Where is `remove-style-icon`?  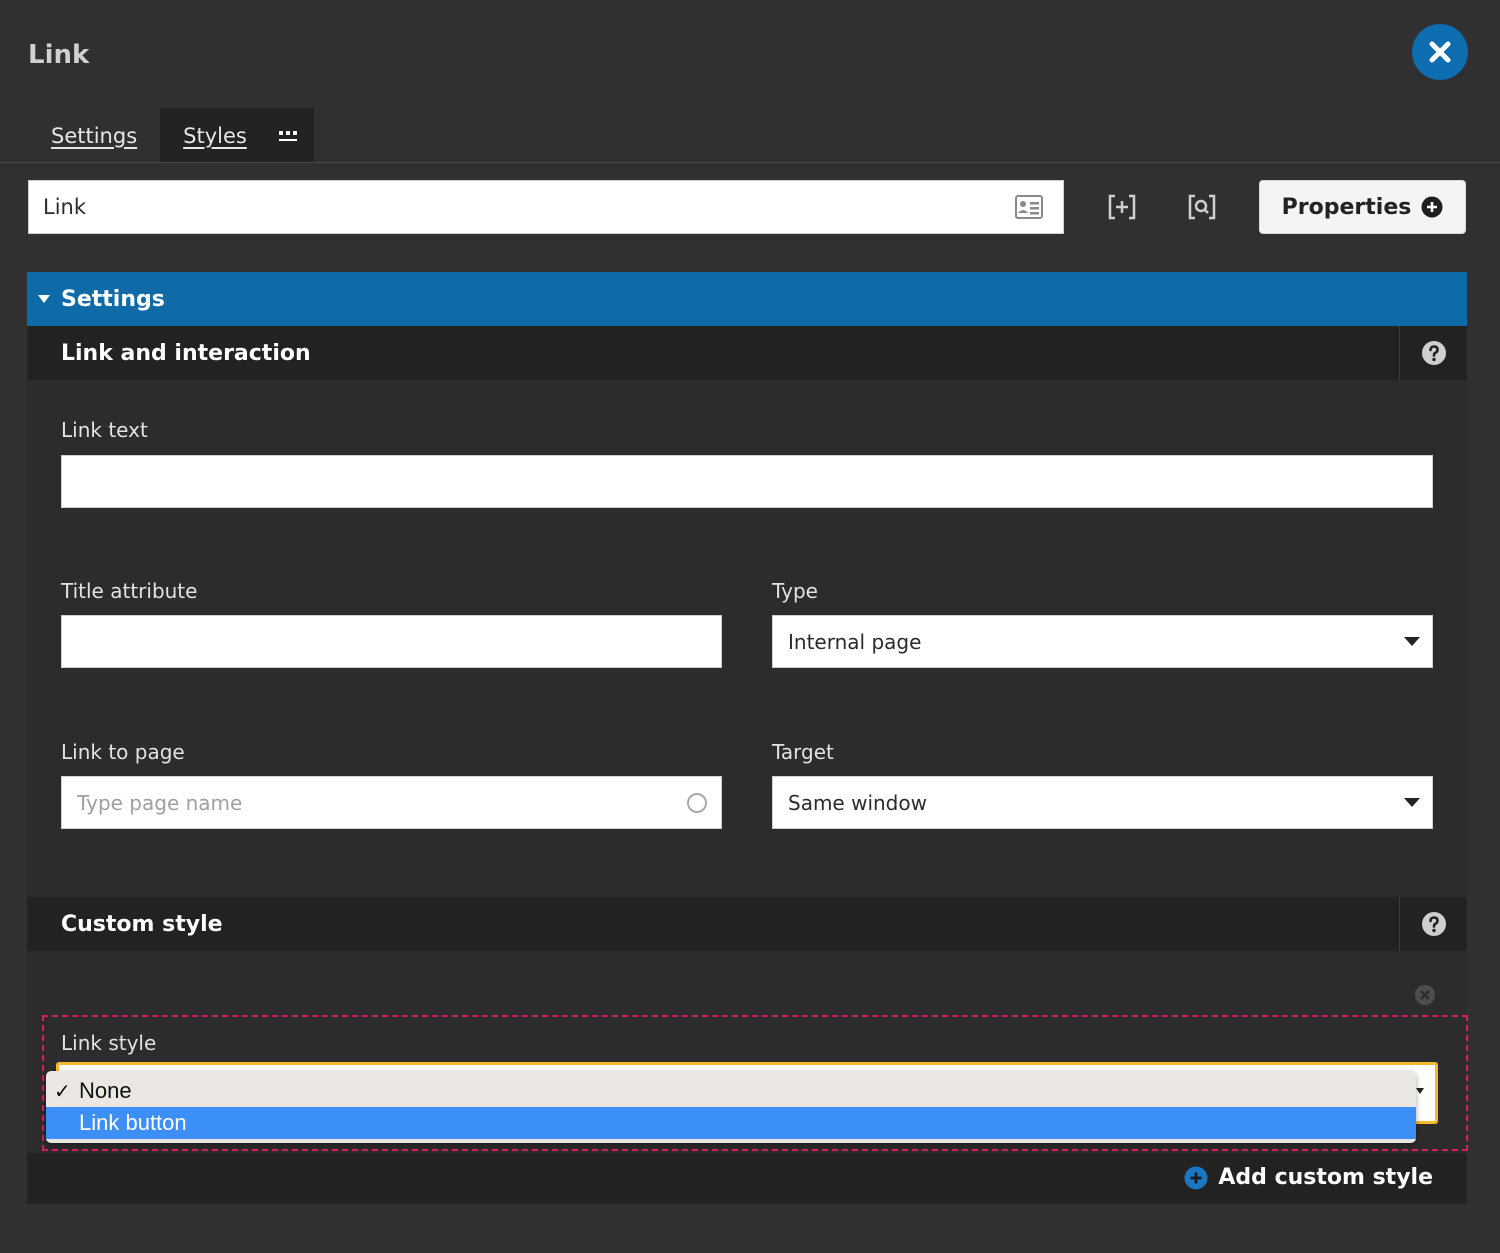 remove-style-icon is located at coordinates (1425, 995).